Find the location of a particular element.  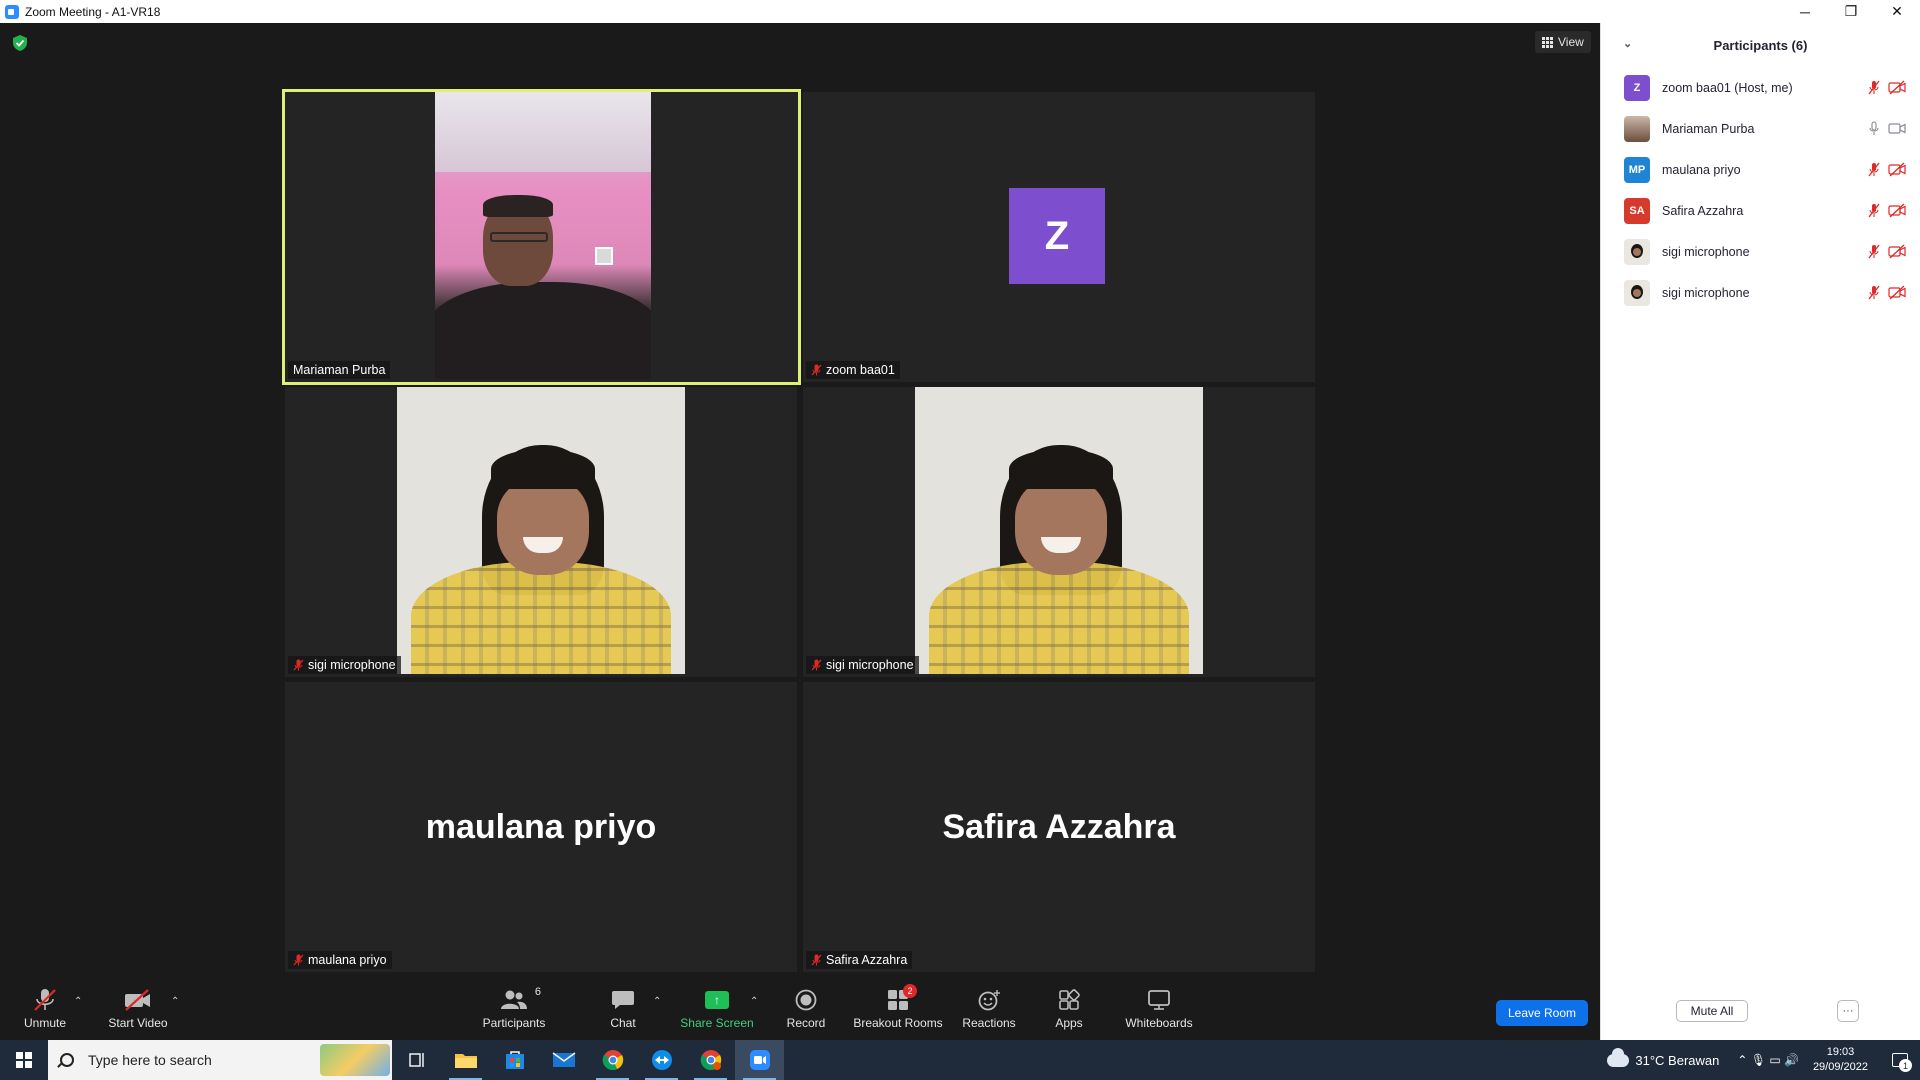

video-tile-zoom-baa01: Z zoom baa01 is located at coordinates (1059, 237).